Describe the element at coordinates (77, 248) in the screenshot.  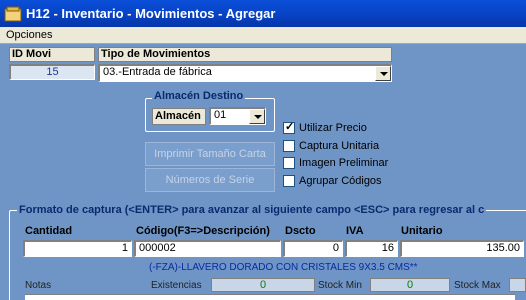
I see `cantidad-input: 1` at that location.